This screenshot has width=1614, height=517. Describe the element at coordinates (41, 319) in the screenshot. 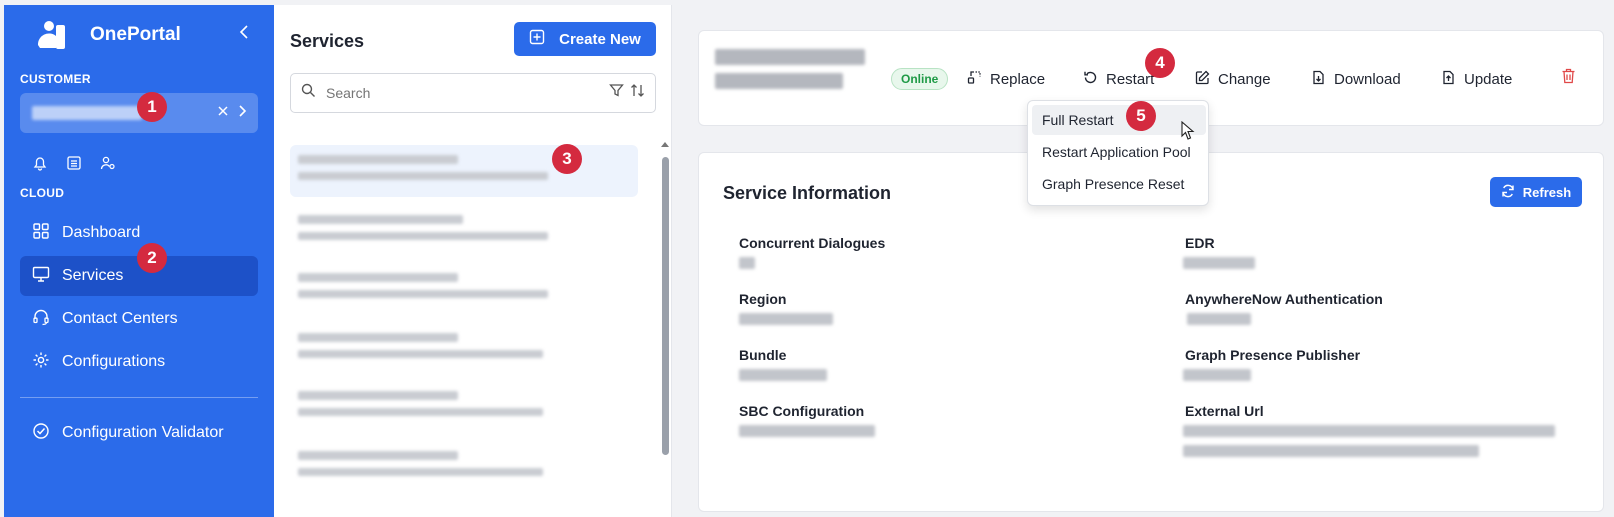

I see `headset-icon` at that location.